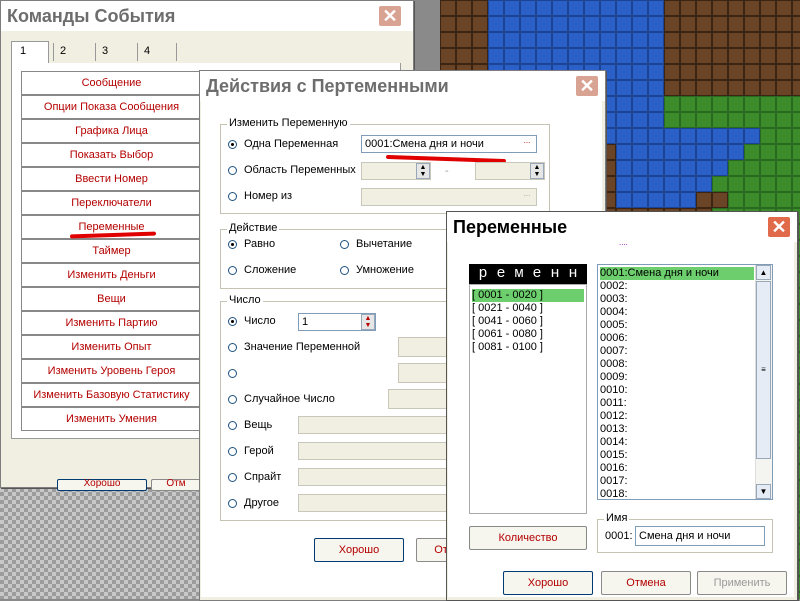 This screenshot has width=800, height=601. I want to click on name-id: 0001:, so click(619, 536).